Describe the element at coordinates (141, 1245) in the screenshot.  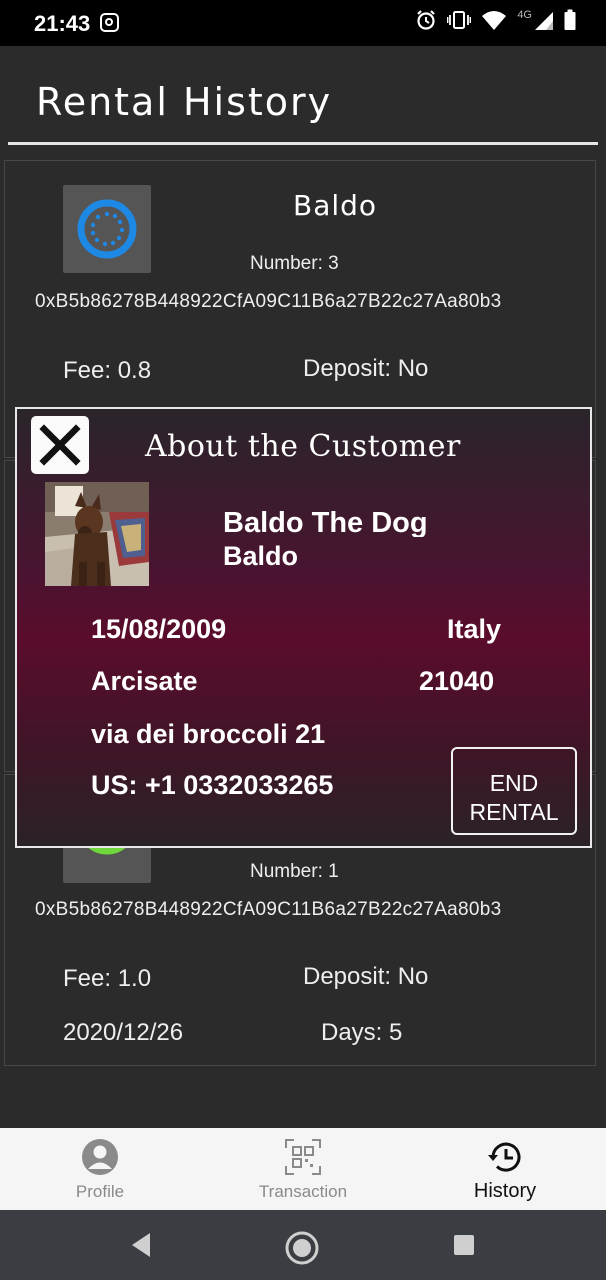
I see `back-icon` at that location.